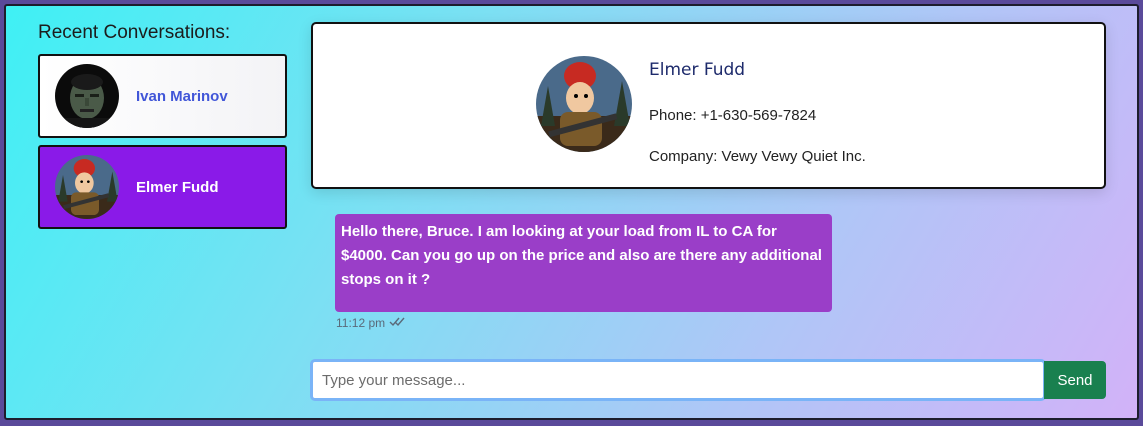  I want to click on send-button: Send, so click(1075, 380).